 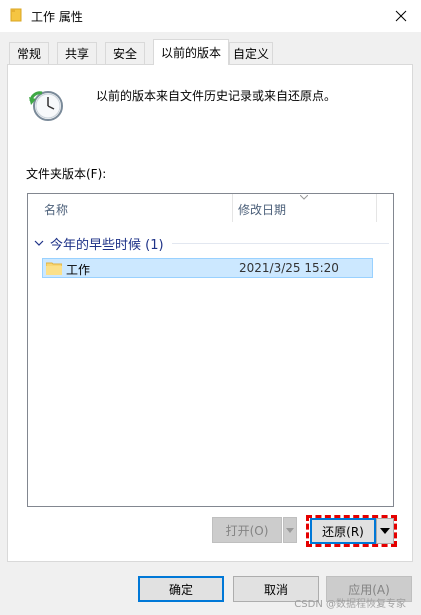 What do you see at coordinates (351, 531) in the screenshot?
I see `highlight-box` at bounding box center [351, 531].